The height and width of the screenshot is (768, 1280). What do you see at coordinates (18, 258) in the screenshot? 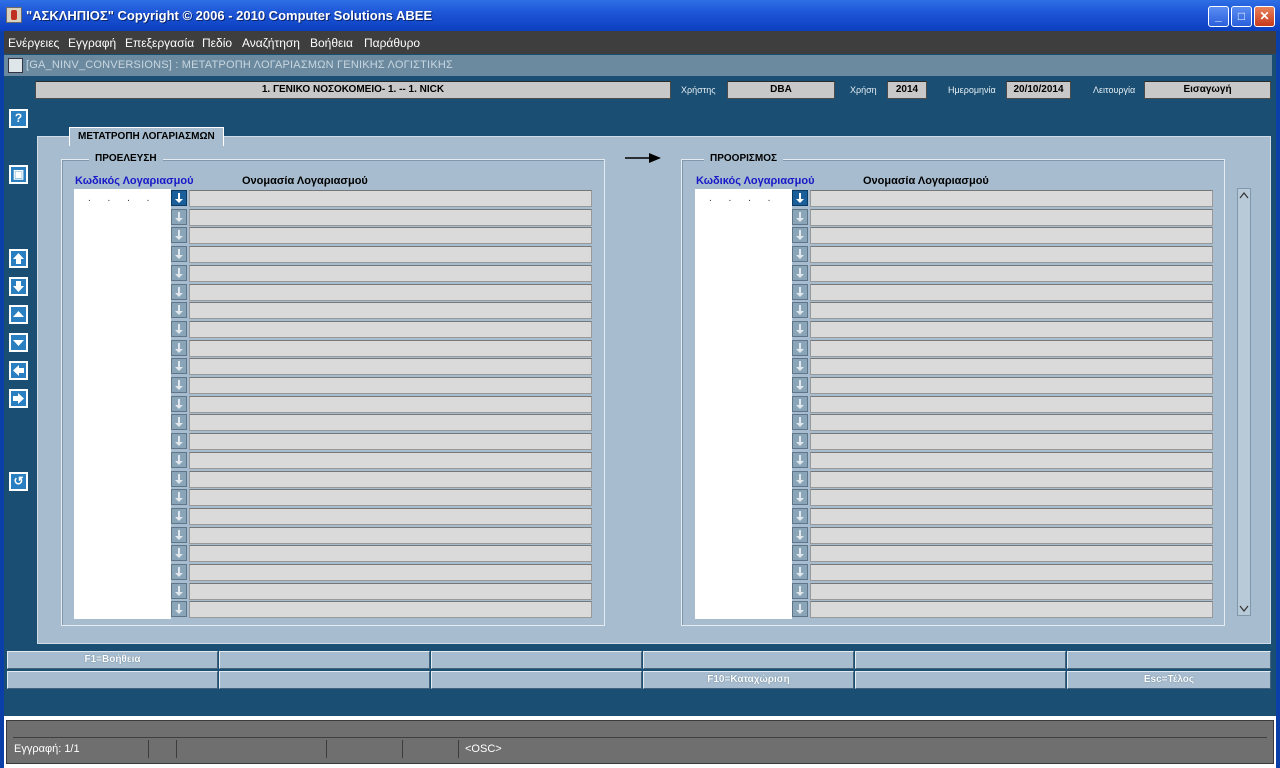
I see `first-record-icon` at bounding box center [18, 258].